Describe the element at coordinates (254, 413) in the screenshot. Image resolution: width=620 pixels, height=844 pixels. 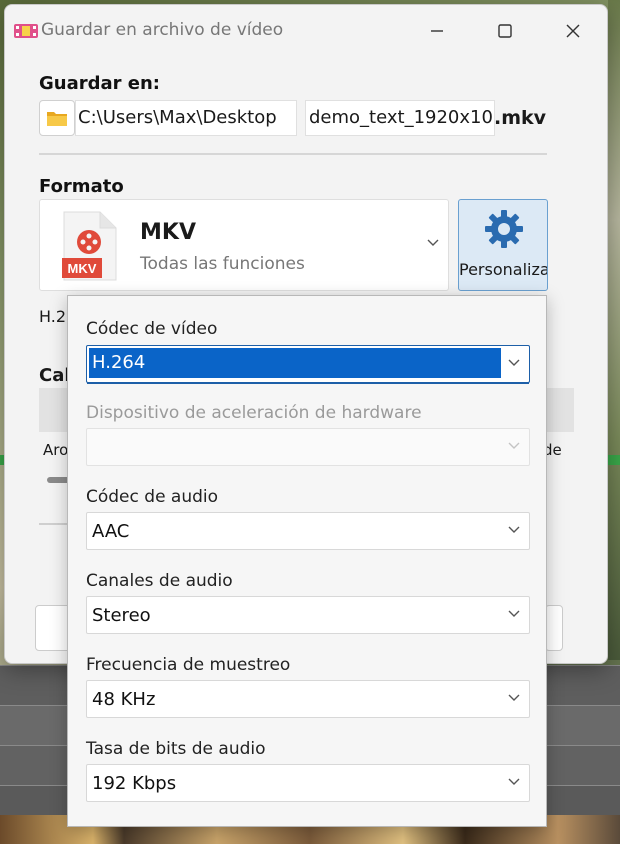
I see `hw-device-label: Dispositivo de aceleración de hardware` at that location.